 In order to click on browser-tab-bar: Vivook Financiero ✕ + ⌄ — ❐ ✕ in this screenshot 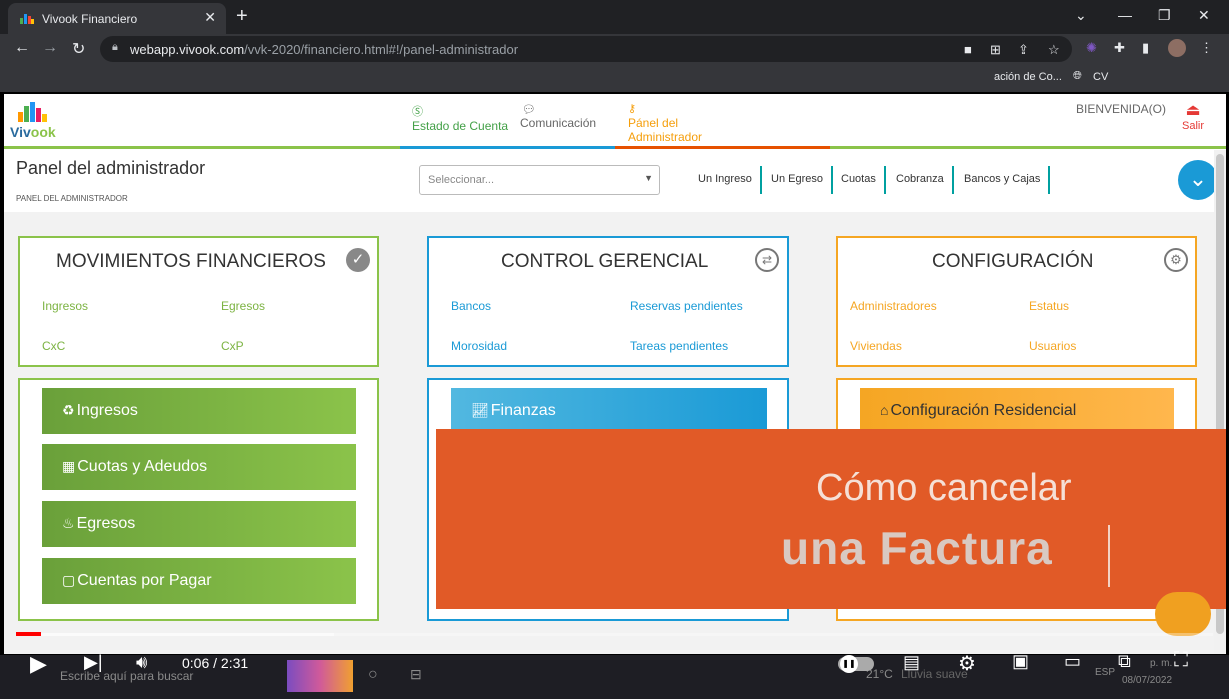, I will do `click(614, 17)`.